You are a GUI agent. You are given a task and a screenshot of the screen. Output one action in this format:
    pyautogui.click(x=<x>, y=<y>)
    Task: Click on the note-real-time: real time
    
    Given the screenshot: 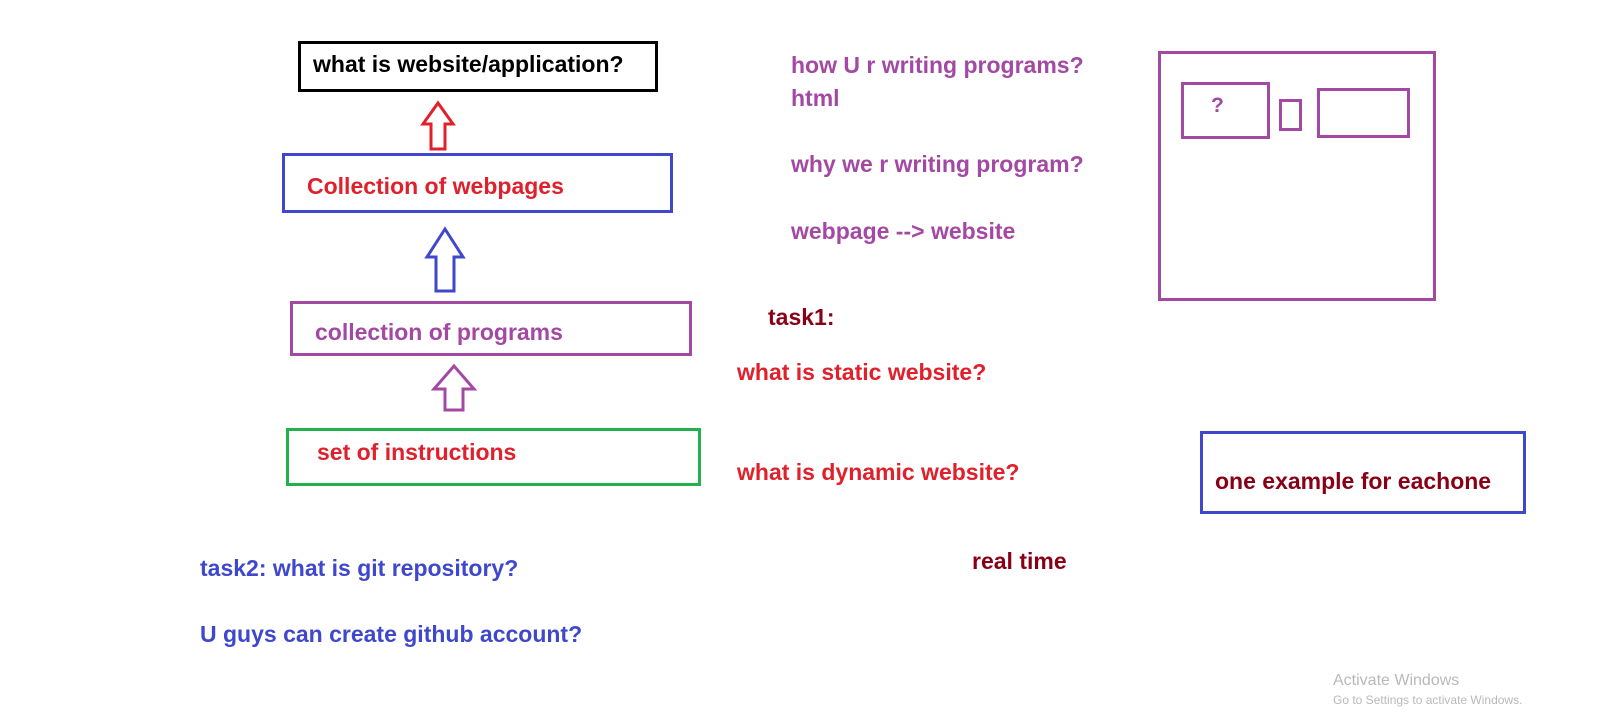 What is the action you would take?
    pyautogui.click(x=1019, y=561)
    